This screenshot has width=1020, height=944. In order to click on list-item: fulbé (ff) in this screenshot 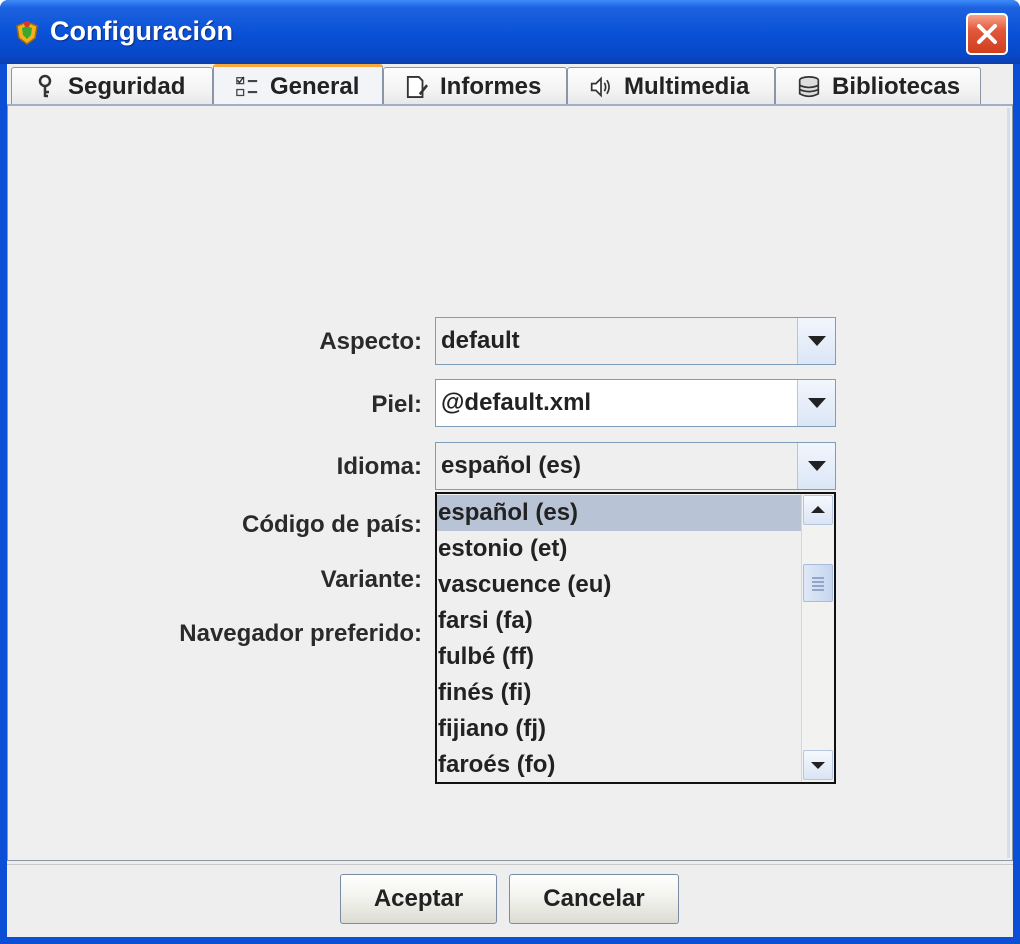, I will do `click(619, 657)`.